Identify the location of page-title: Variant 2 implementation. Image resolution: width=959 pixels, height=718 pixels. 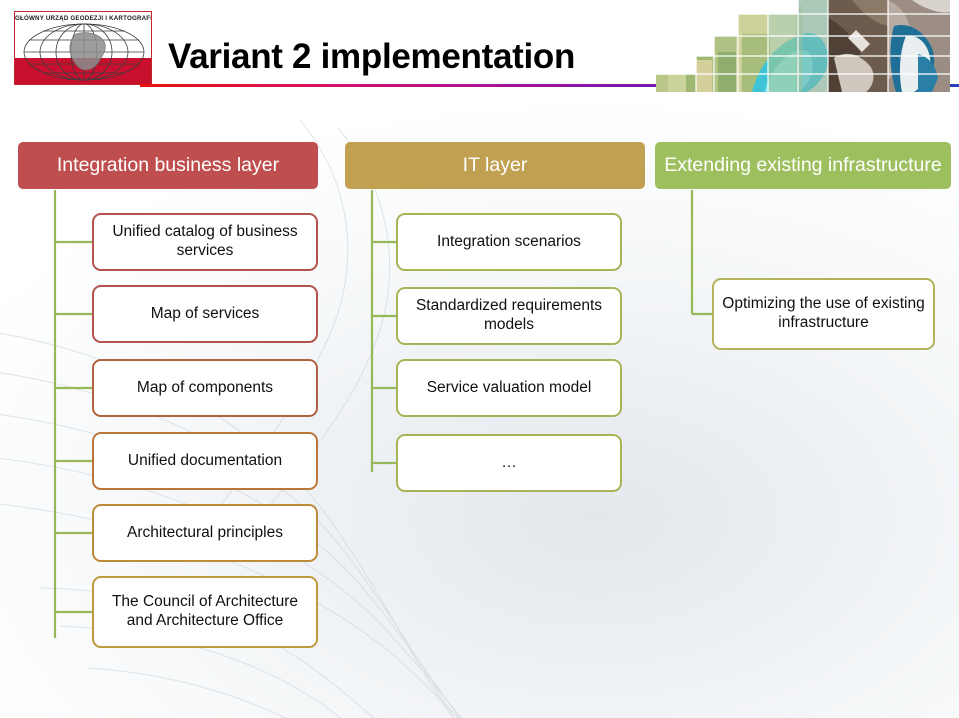
(372, 56).